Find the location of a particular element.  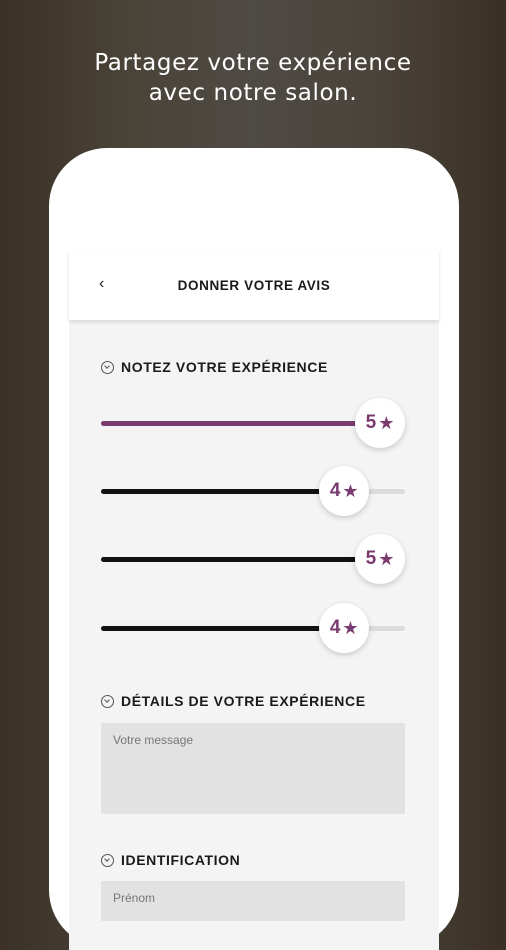

rating-slider-1: 5 ★ is located at coordinates (253, 423).